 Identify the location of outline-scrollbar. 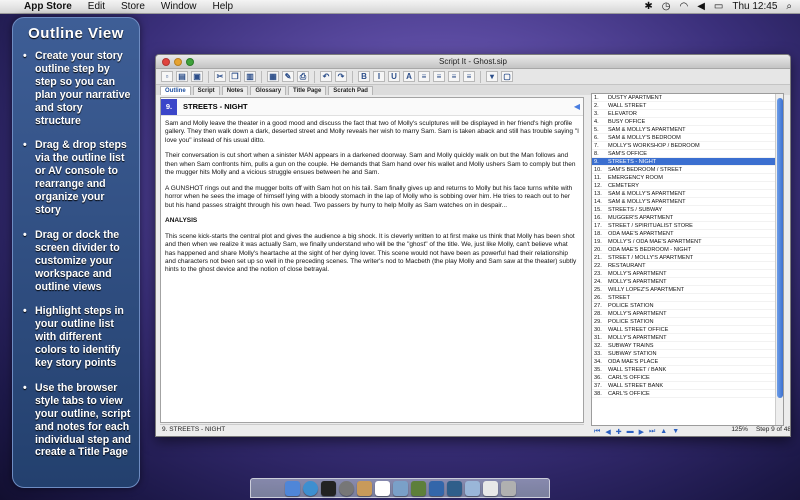
(779, 259).